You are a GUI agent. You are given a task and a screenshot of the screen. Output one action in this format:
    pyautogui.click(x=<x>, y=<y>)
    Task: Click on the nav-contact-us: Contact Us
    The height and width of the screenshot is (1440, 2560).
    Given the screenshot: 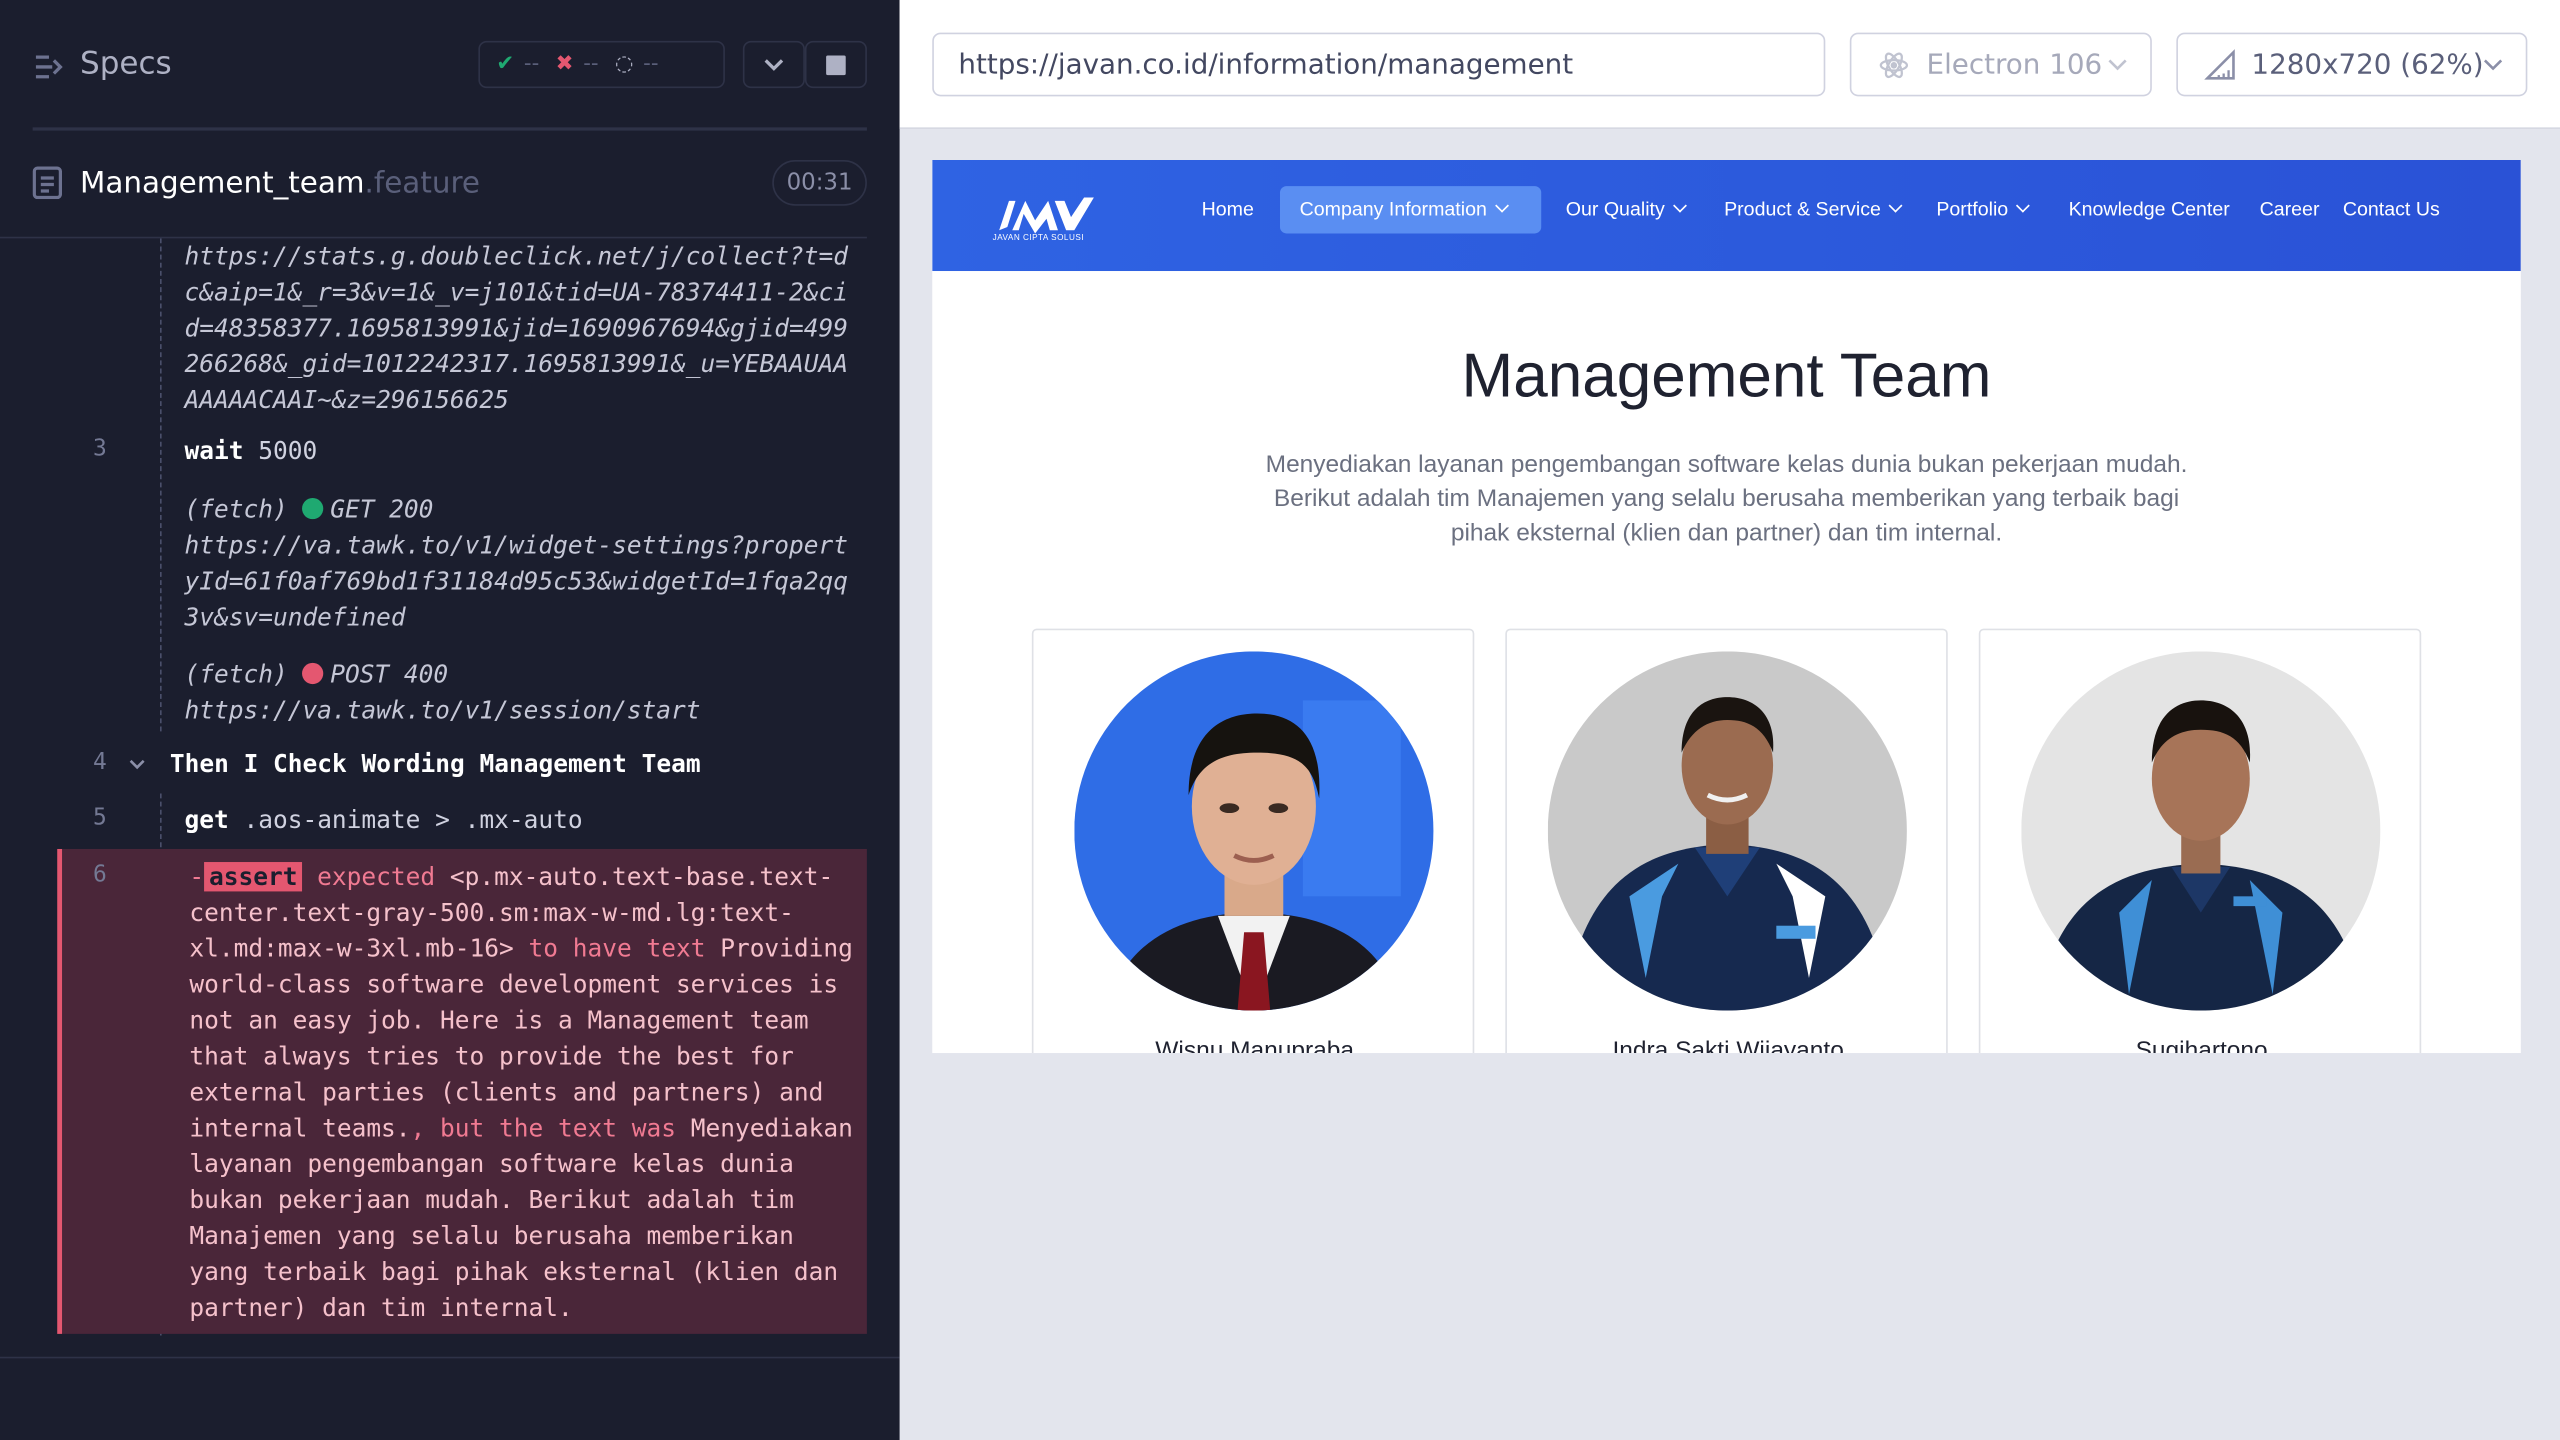 What is the action you would take?
    pyautogui.click(x=2391, y=209)
    